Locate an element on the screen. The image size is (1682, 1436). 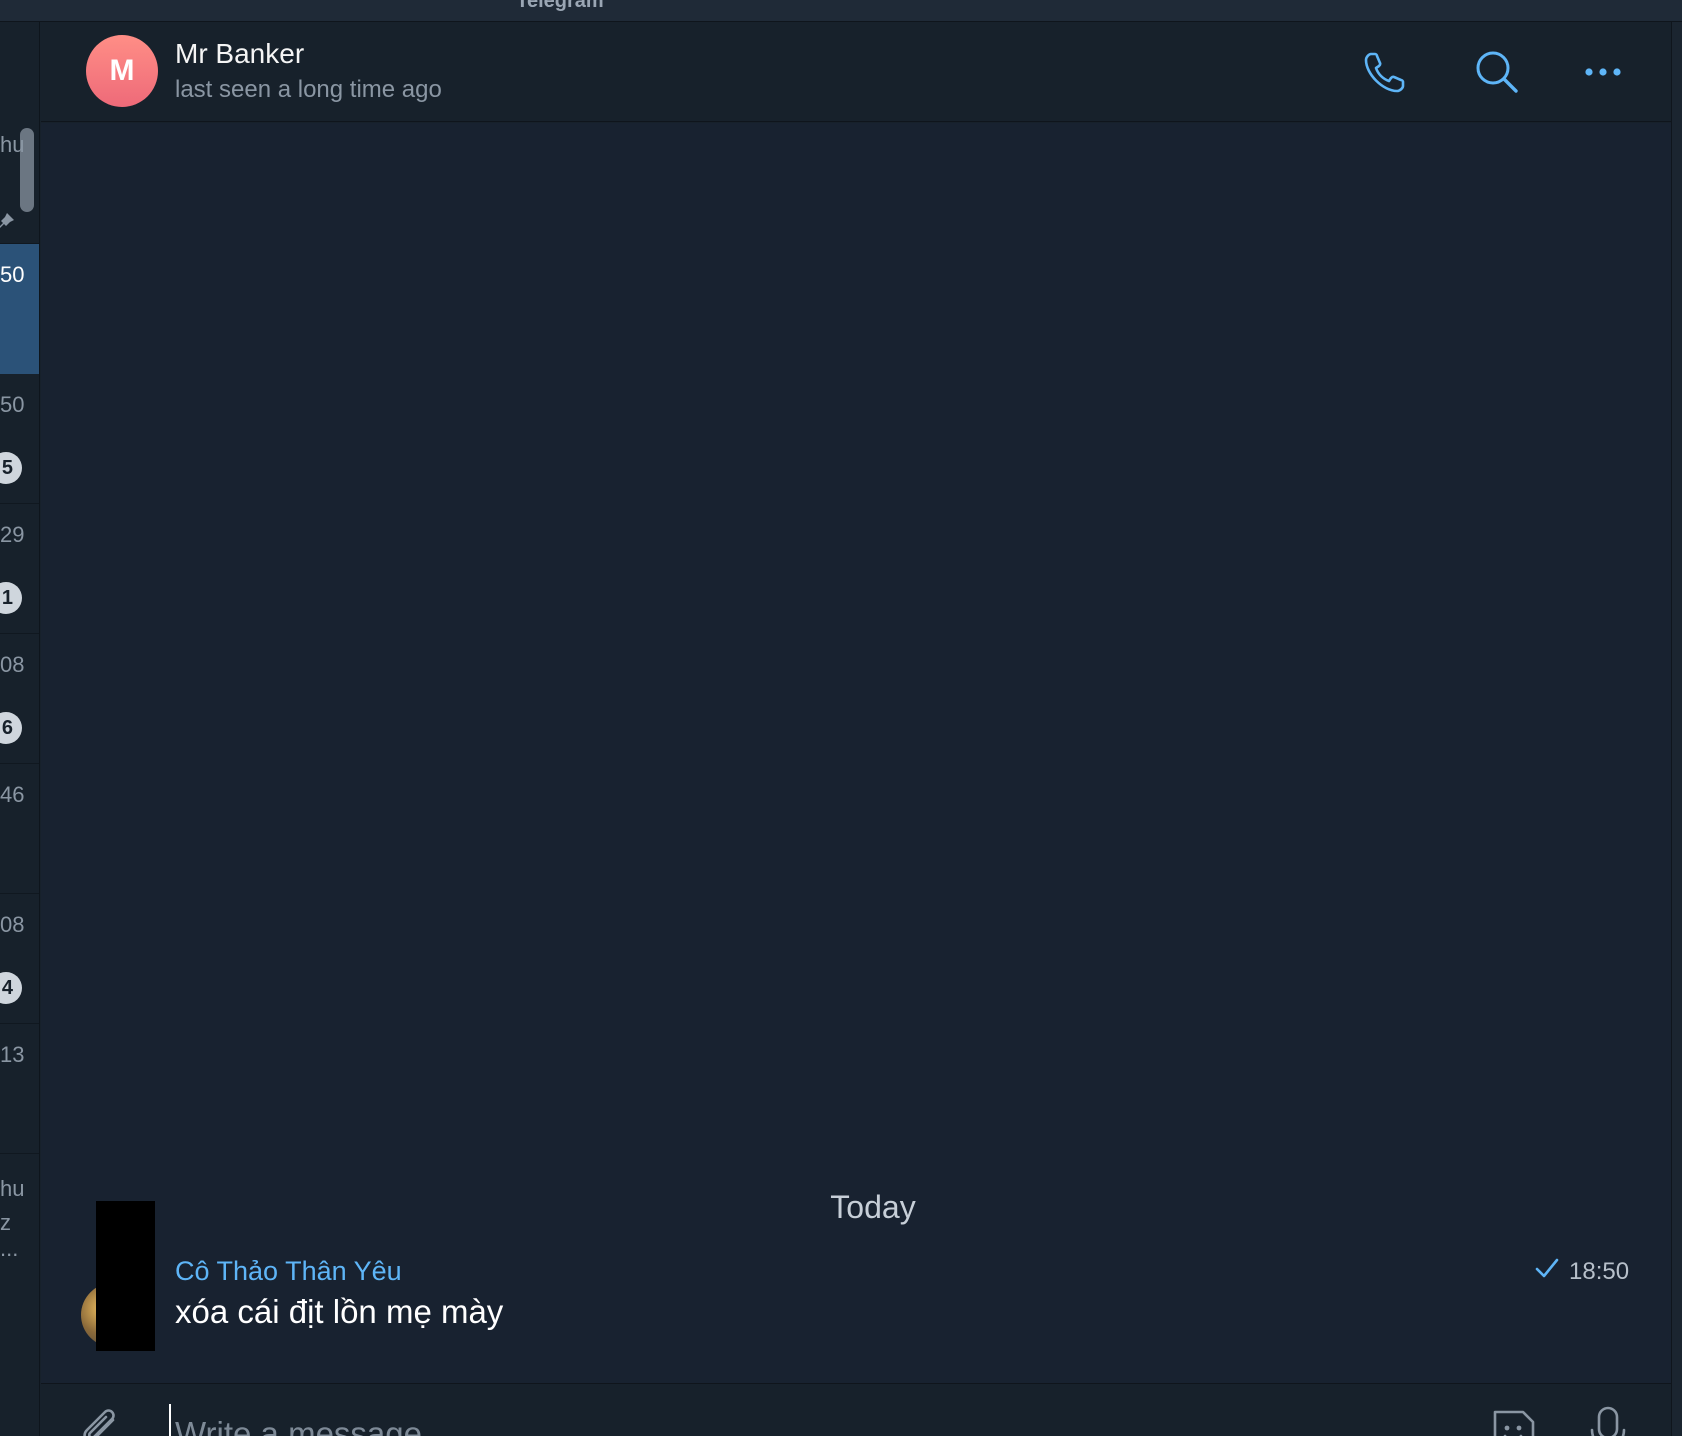
unread-badge: 6 is located at coordinates (11, 728).